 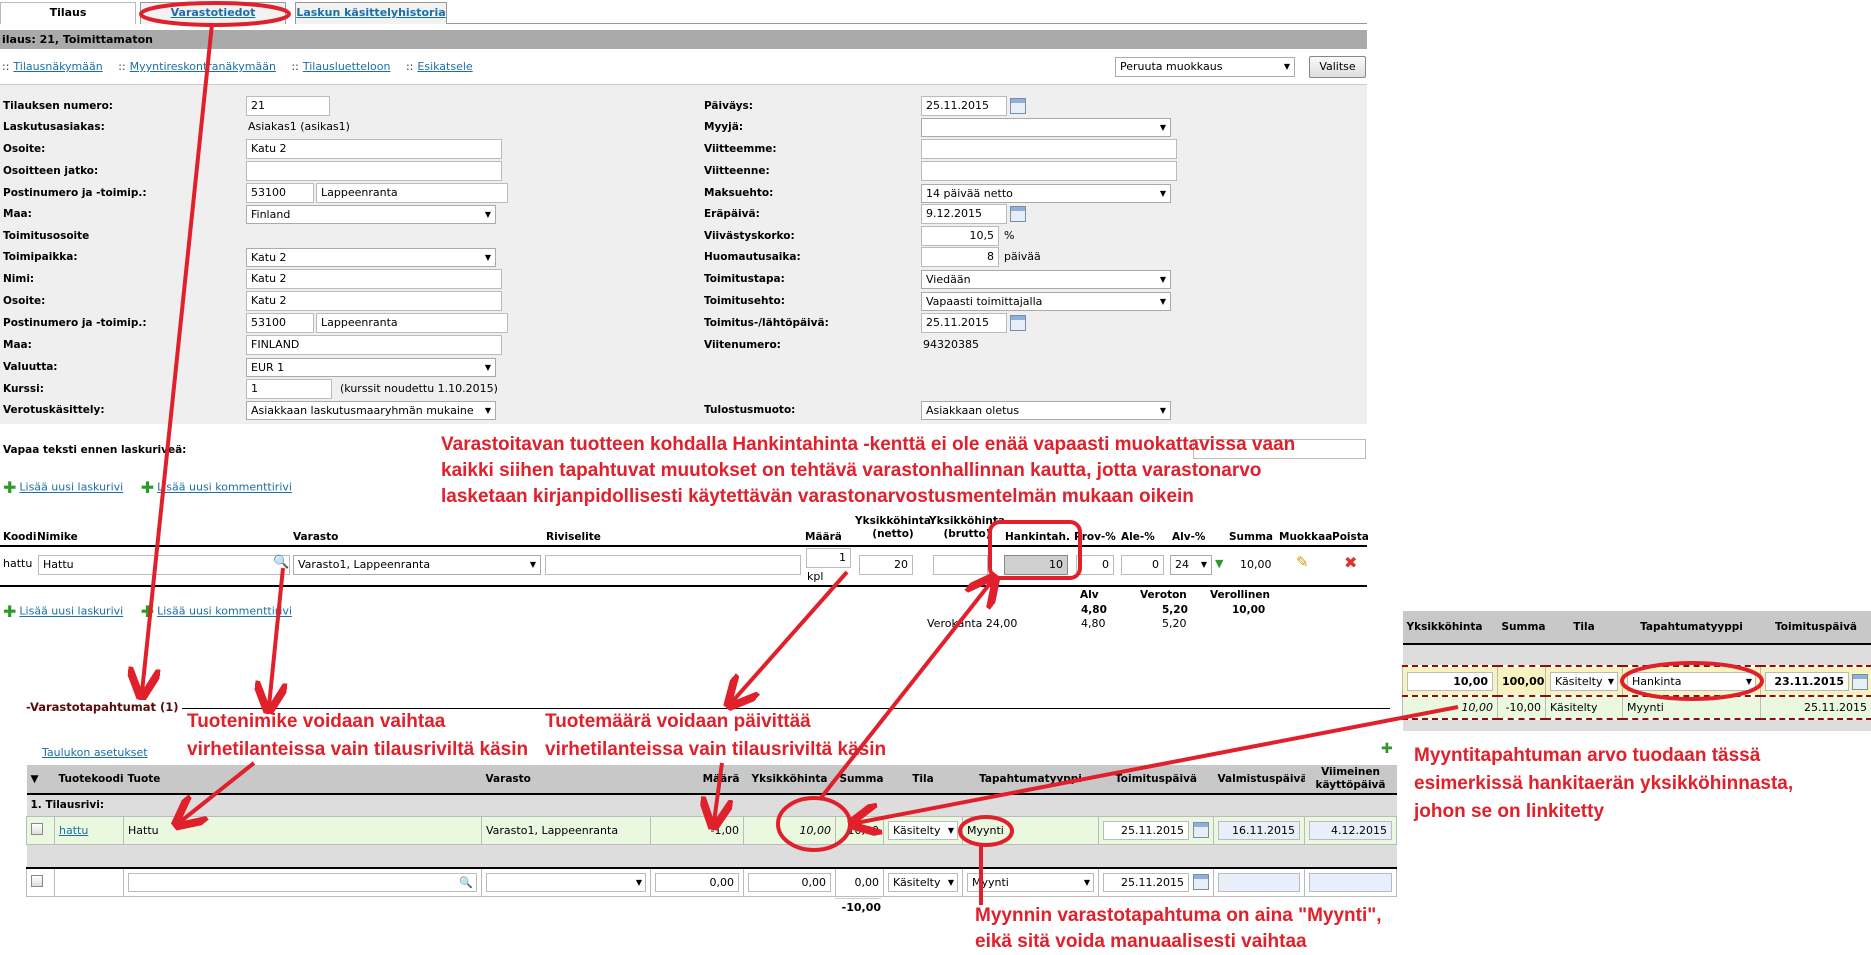 I want to click on manufacture-date-input: 16.11.2015, so click(x=1259, y=830).